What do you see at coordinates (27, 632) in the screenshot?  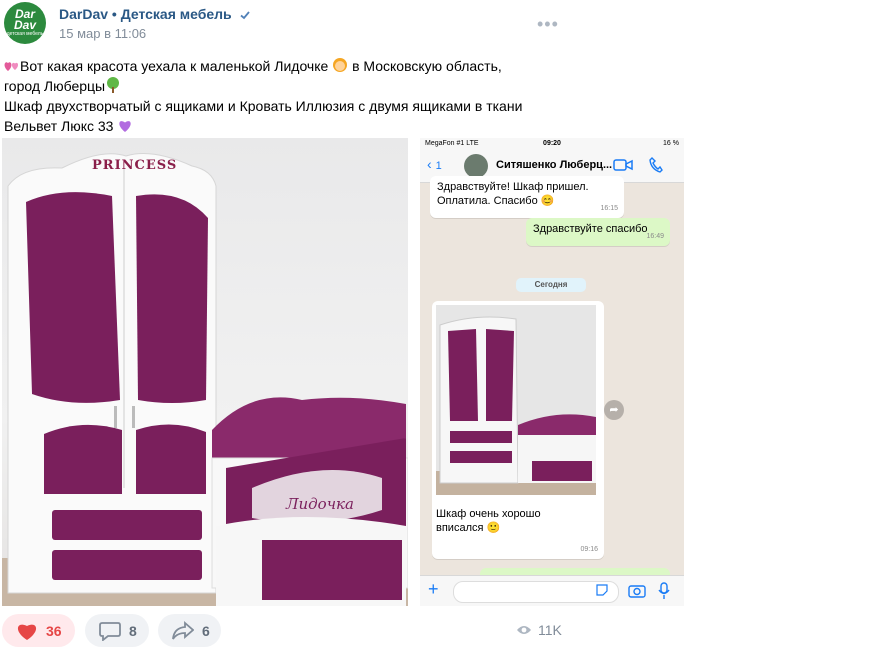 I see `heart-icon` at bounding box center [27, 632].